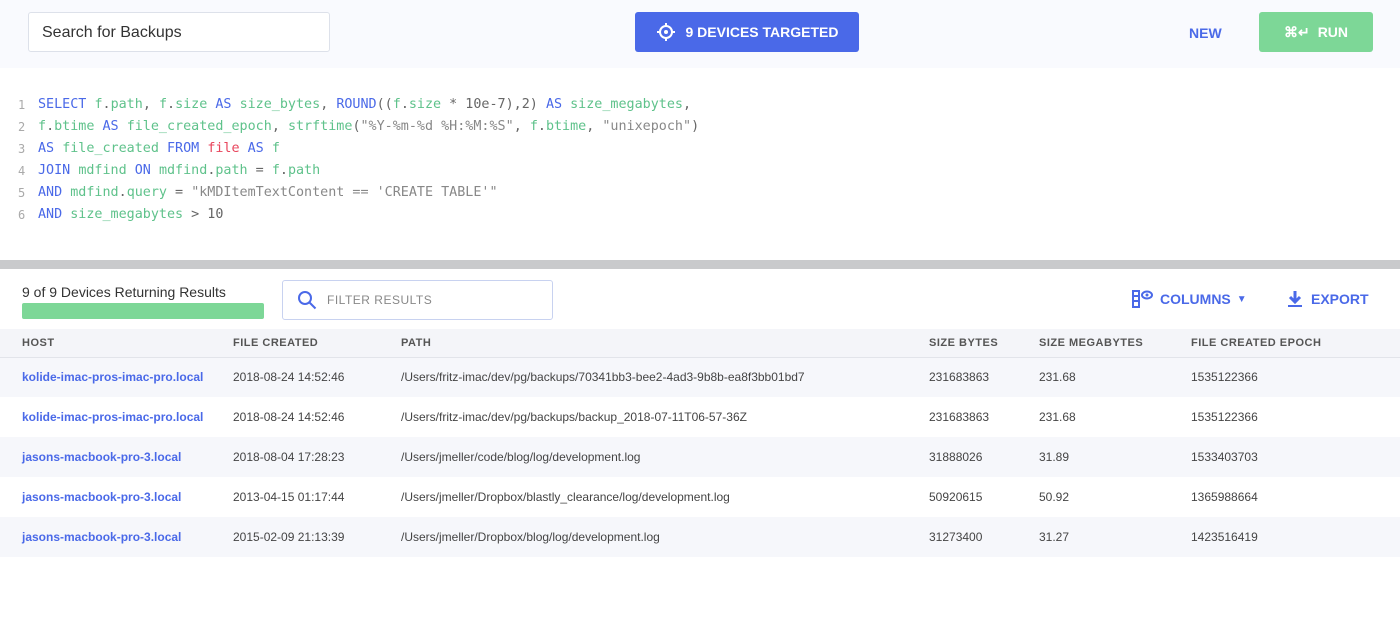  I want to click on code-token: size_megabytes, so click(127, 214).